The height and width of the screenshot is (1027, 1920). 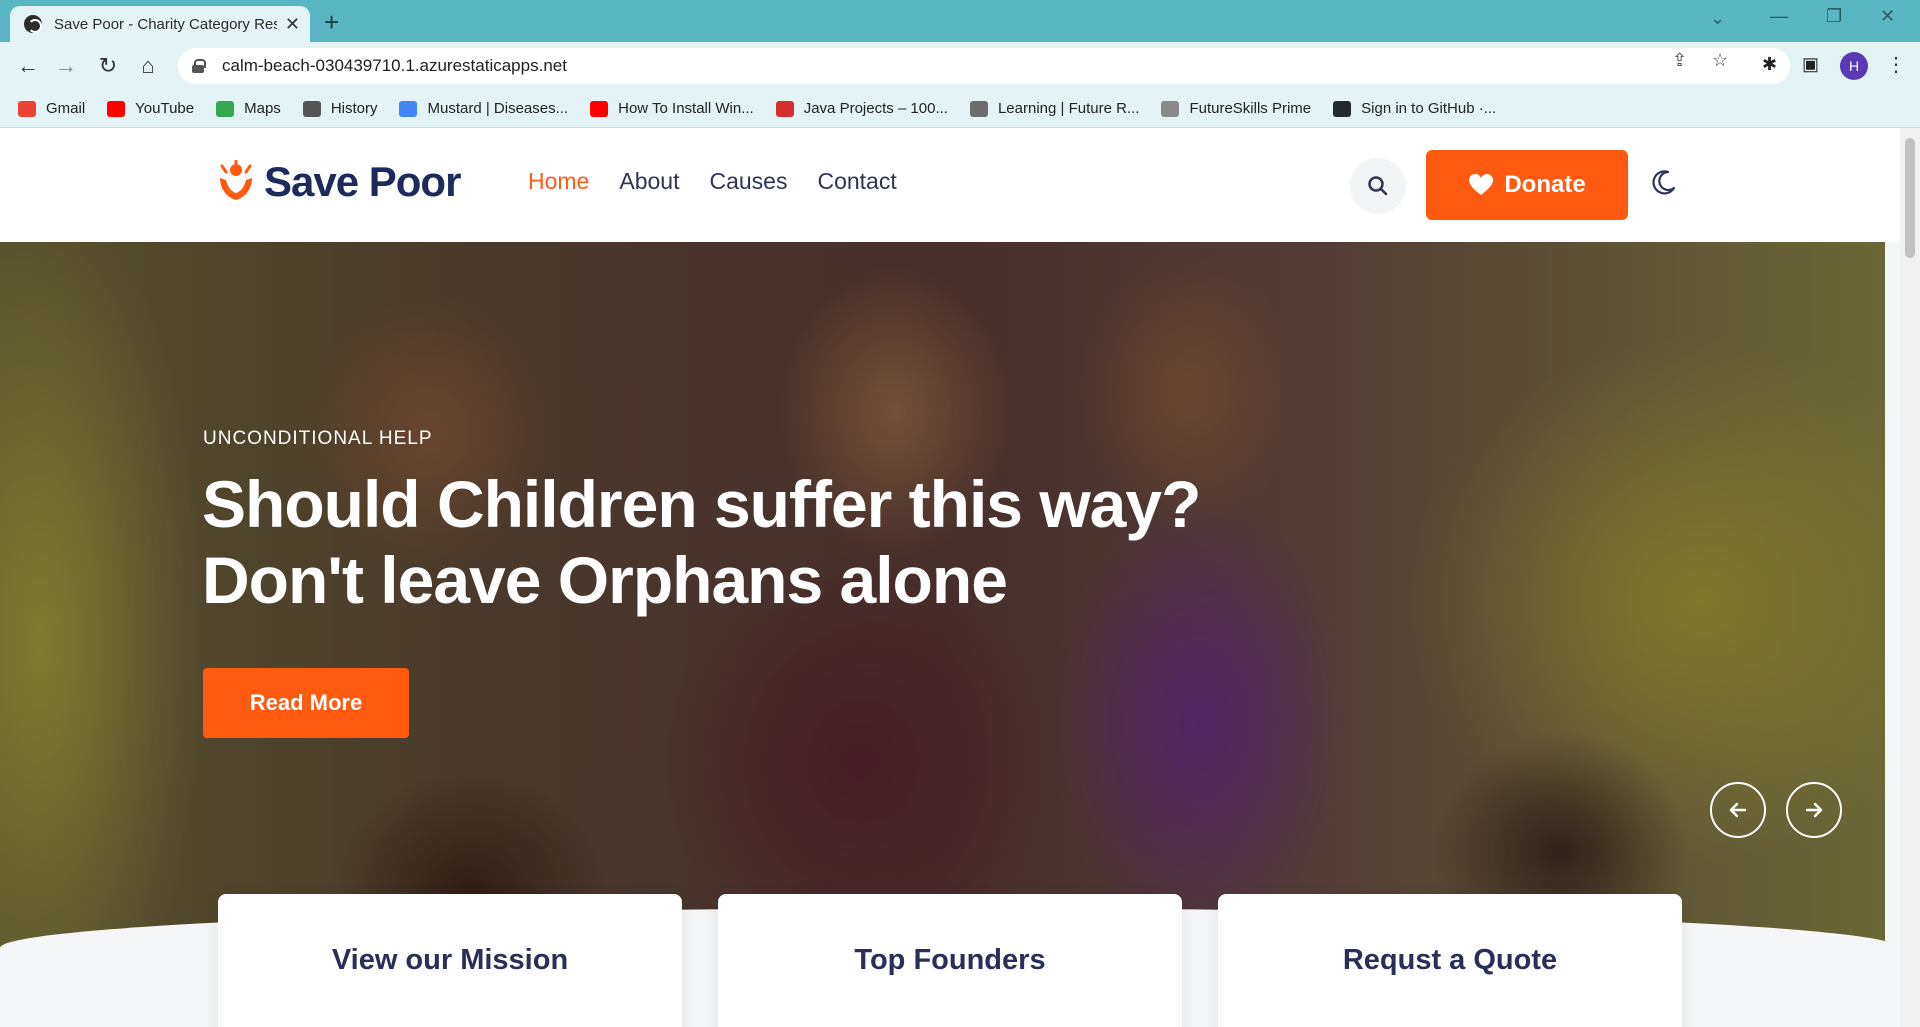 What do you see at coordinates (1545, 184) in the screenshot?
I see `donate-label: Donate` at bounding box center [1545, 184].